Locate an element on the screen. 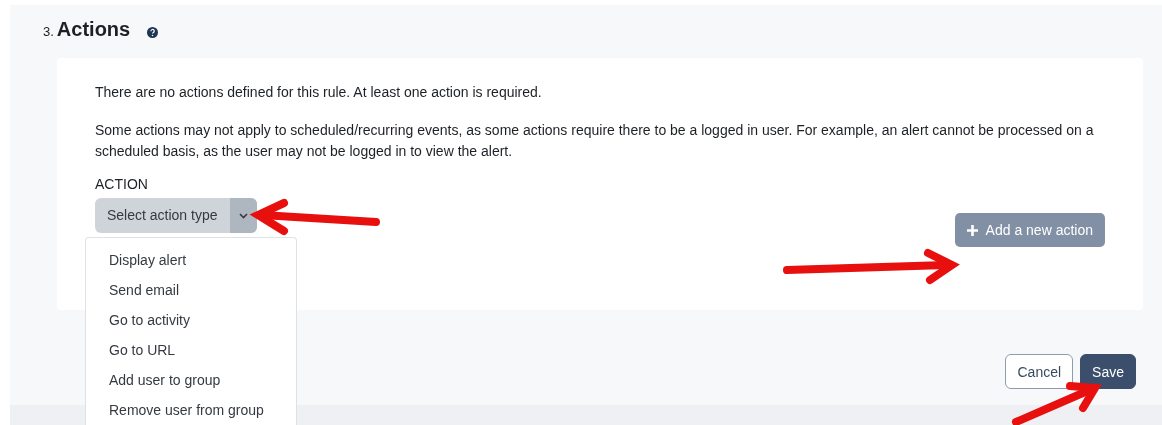  section-number: 3. is located at coordinates (48, 31).